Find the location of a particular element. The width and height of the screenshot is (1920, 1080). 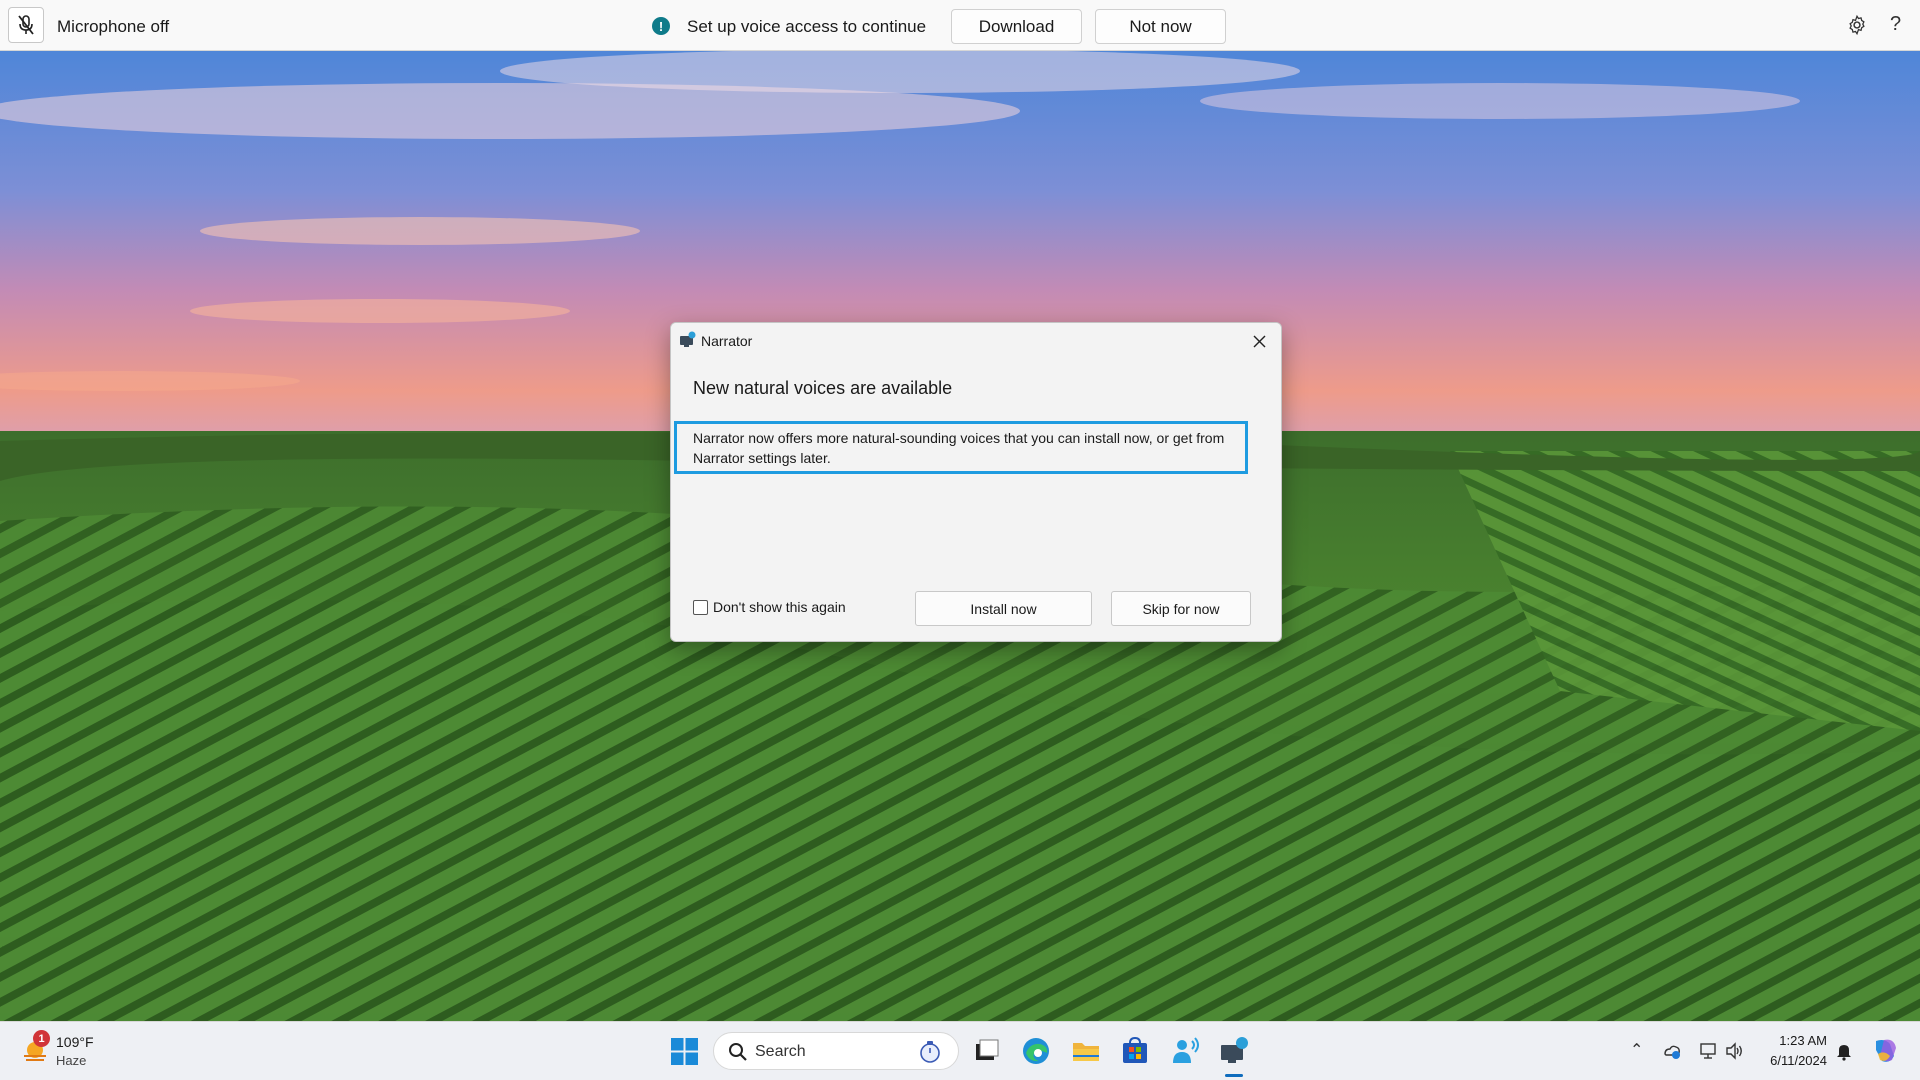

weather-alert-badge: 1 is located at coordinates (41, 1038).